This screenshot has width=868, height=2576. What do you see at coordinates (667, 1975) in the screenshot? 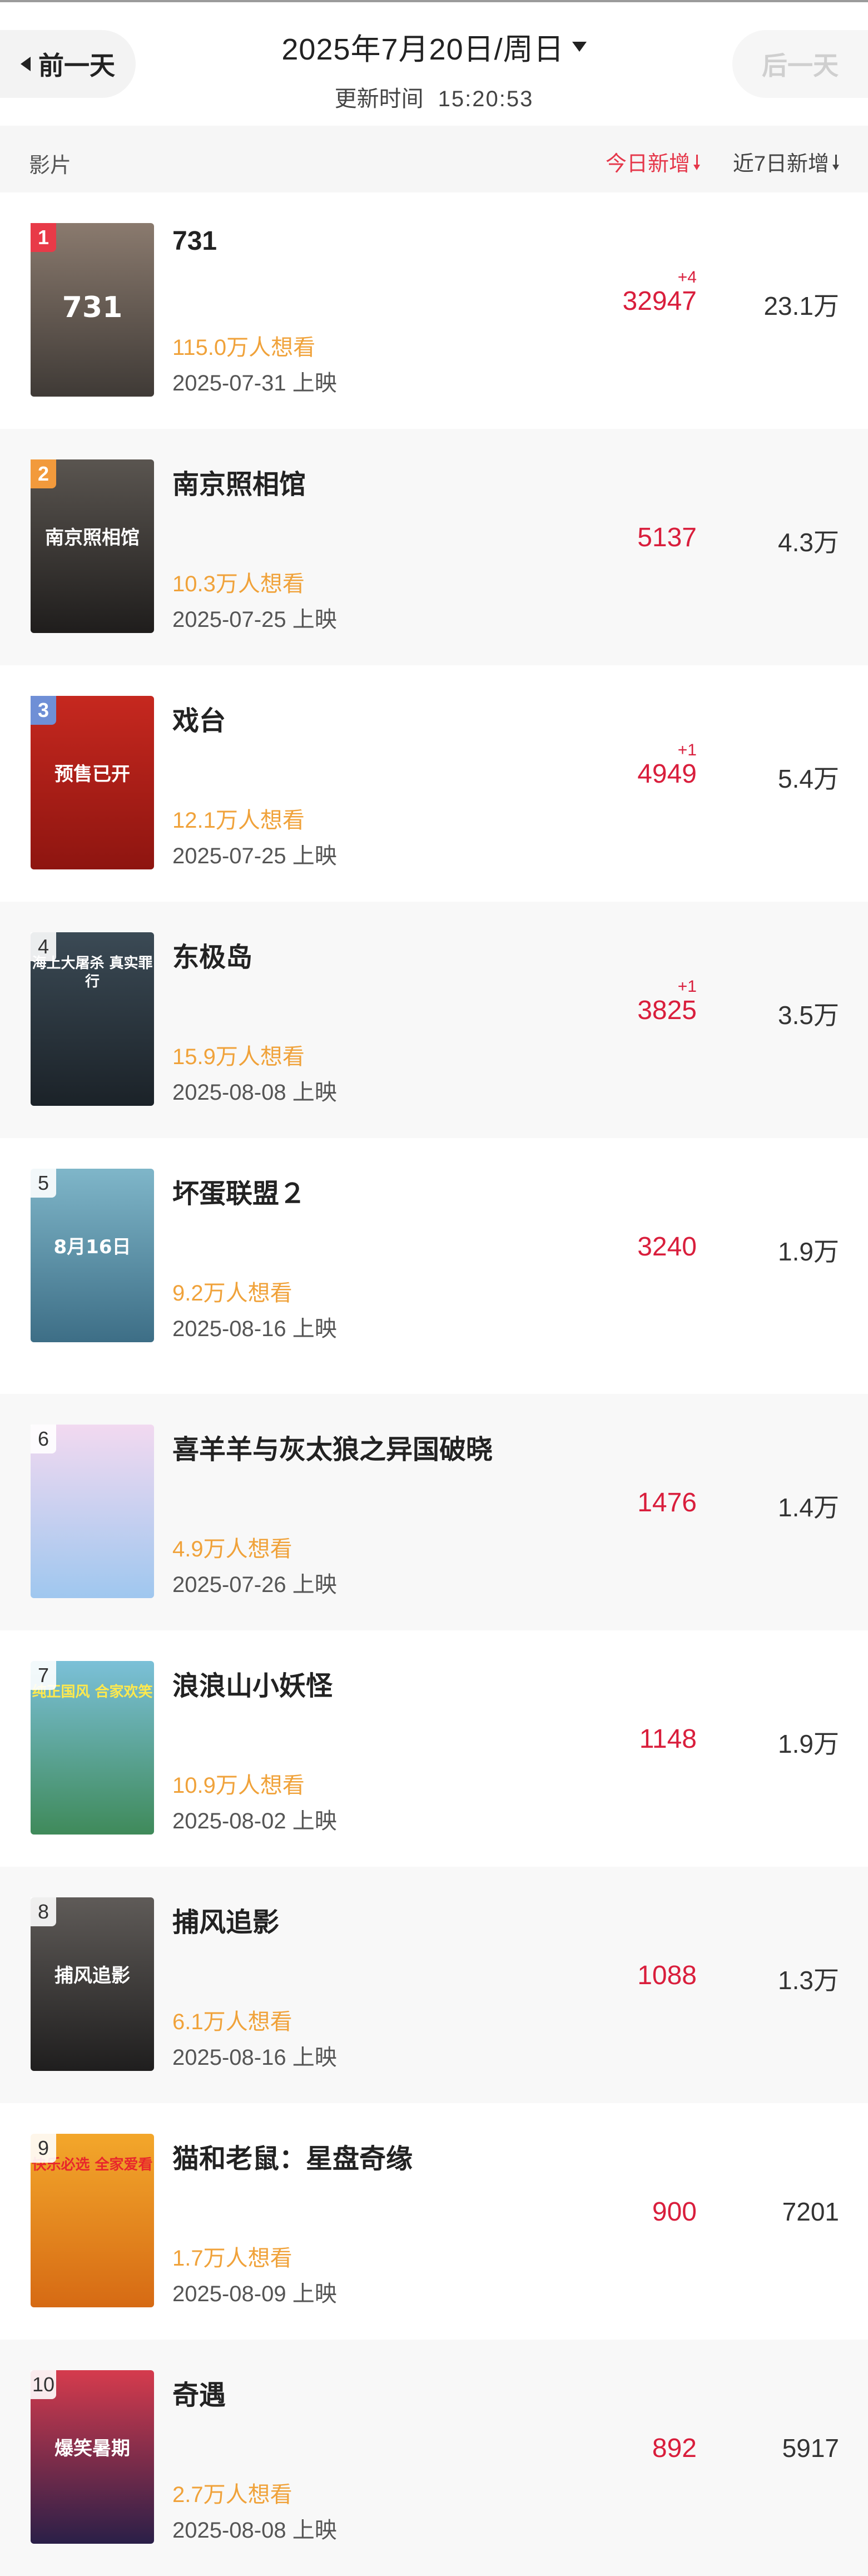
I see `today-new-value: 1088` at bounding box center [667, 1975].